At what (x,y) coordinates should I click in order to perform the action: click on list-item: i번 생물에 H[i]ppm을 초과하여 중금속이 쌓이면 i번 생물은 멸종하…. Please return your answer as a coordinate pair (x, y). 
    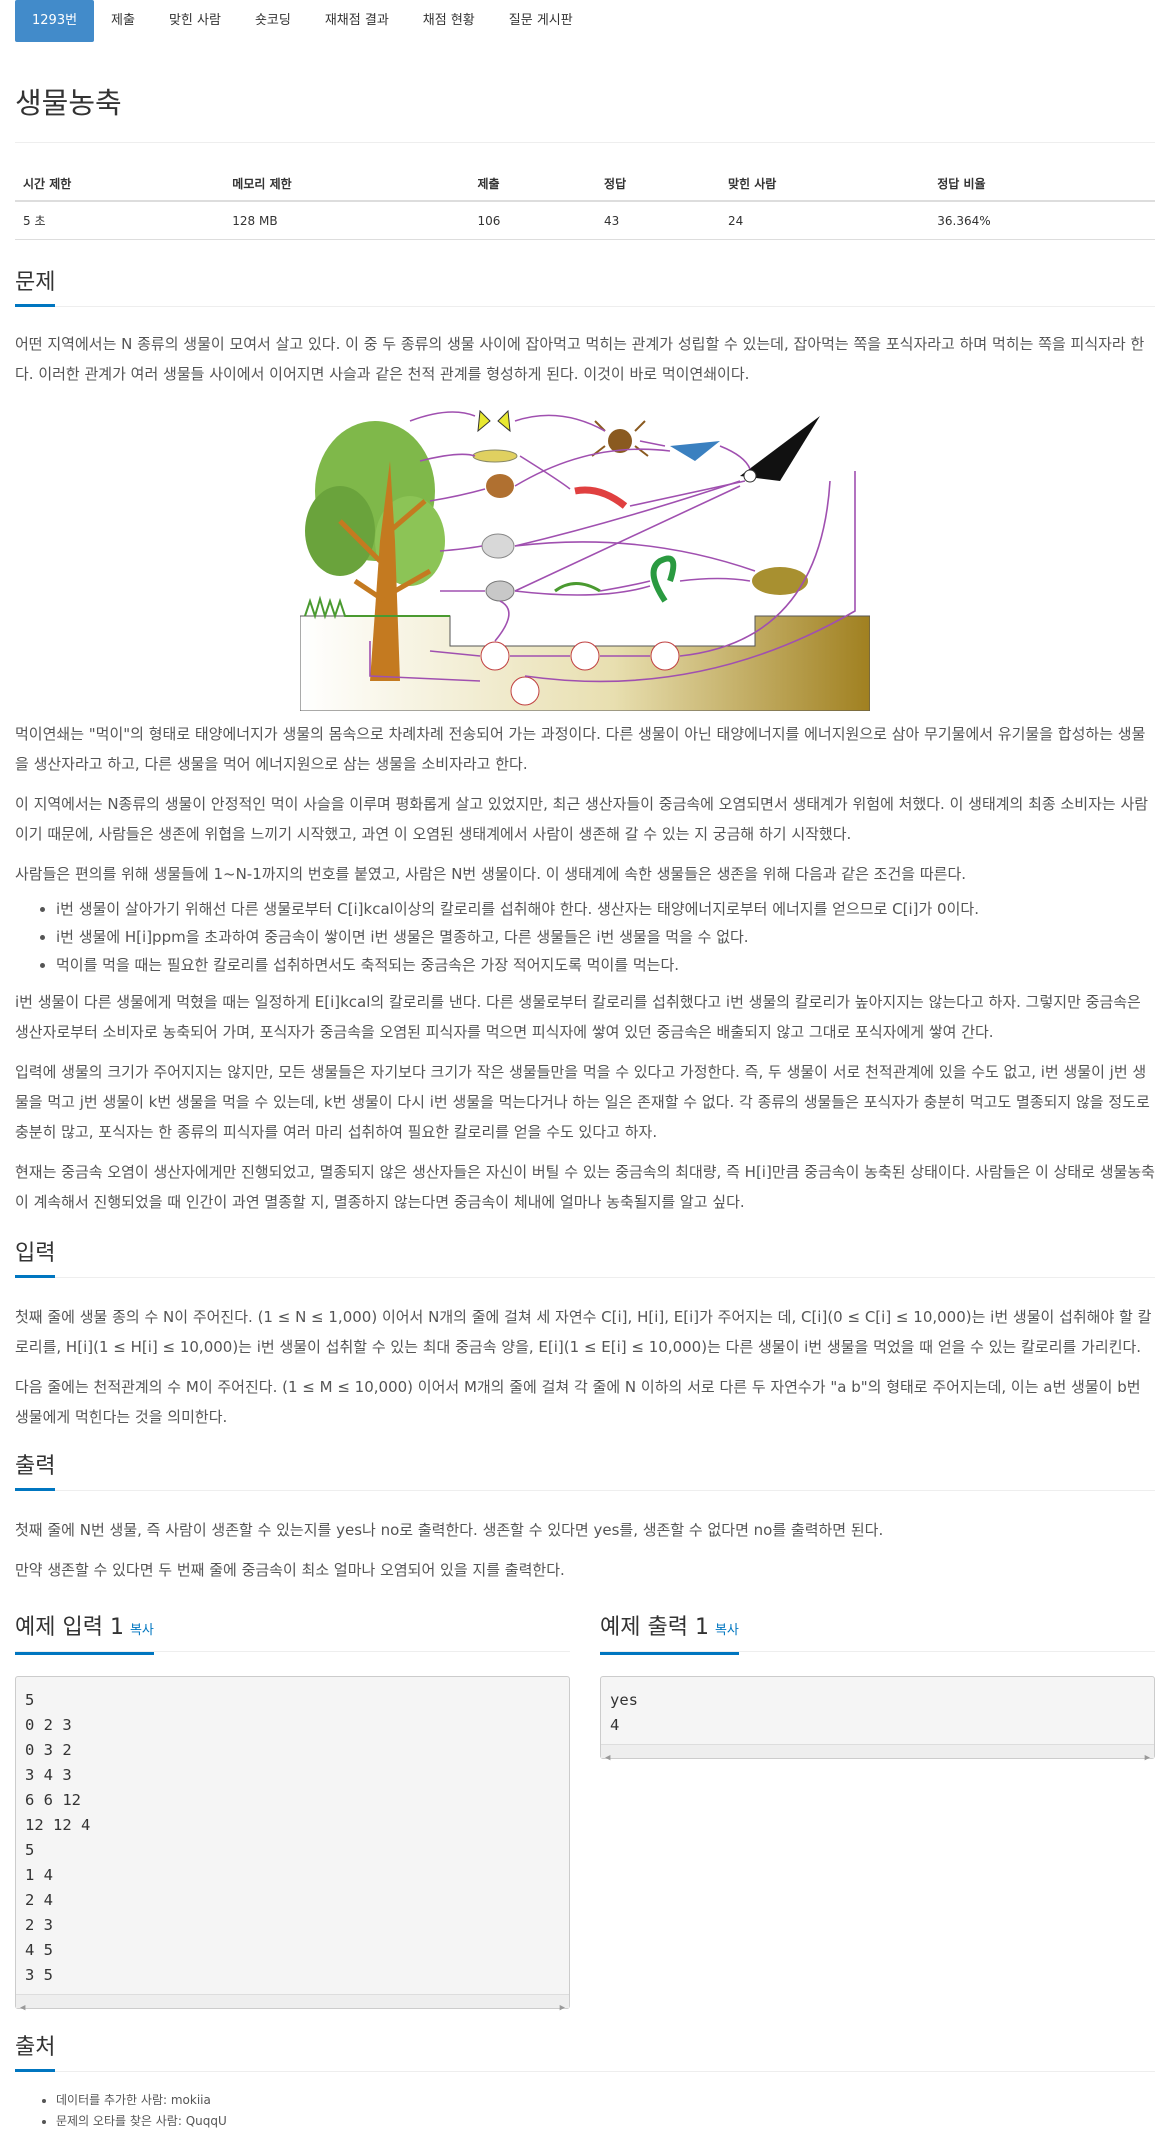
    Looking at the image, I should click on (605, 937).